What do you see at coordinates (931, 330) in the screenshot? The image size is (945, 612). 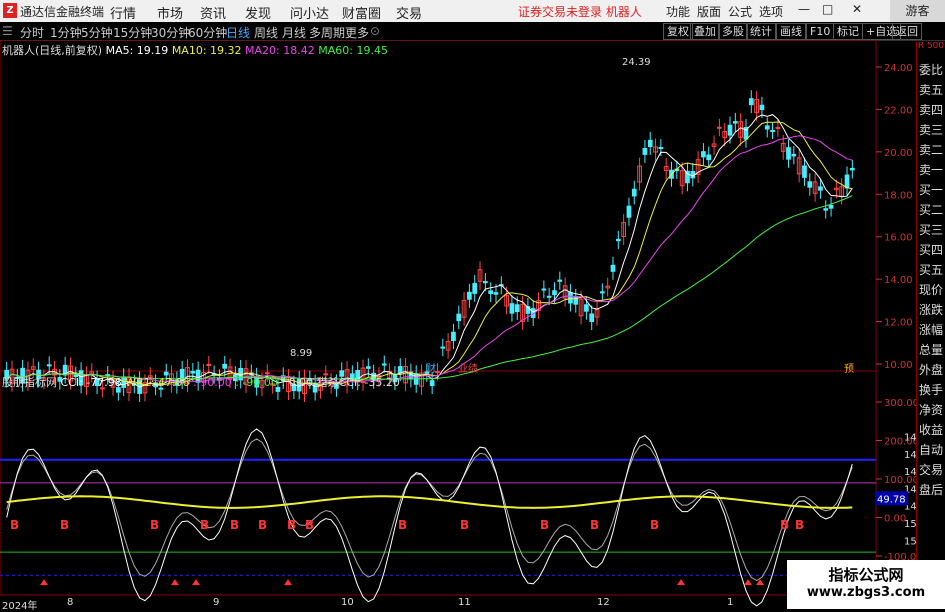 I see `sidebar-item: 涨幅` at bounding box center [931, 330].